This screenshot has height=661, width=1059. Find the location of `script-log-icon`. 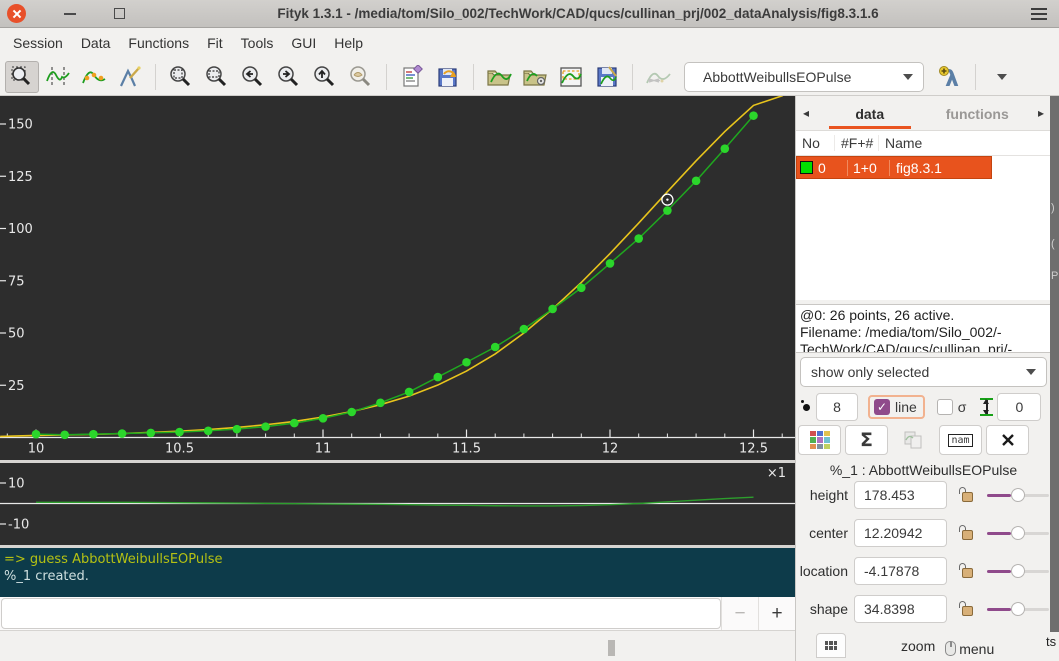

script-log-icon is located at coordinates (413, 75).